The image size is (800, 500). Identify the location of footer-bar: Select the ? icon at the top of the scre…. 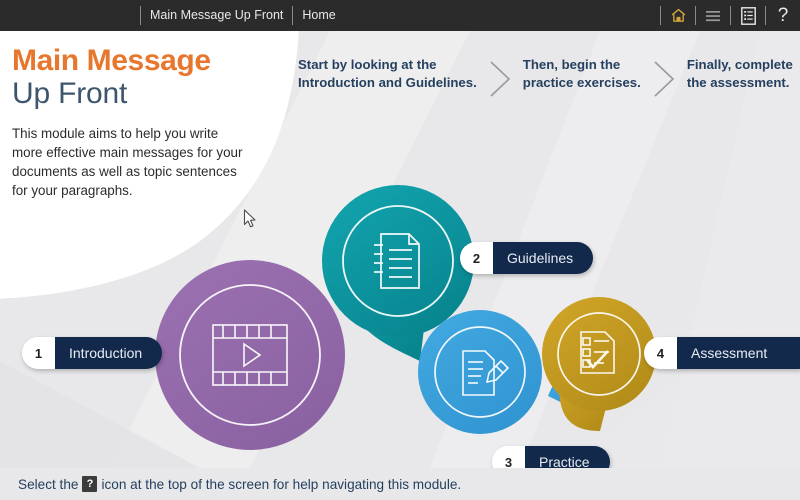
(400, 484).